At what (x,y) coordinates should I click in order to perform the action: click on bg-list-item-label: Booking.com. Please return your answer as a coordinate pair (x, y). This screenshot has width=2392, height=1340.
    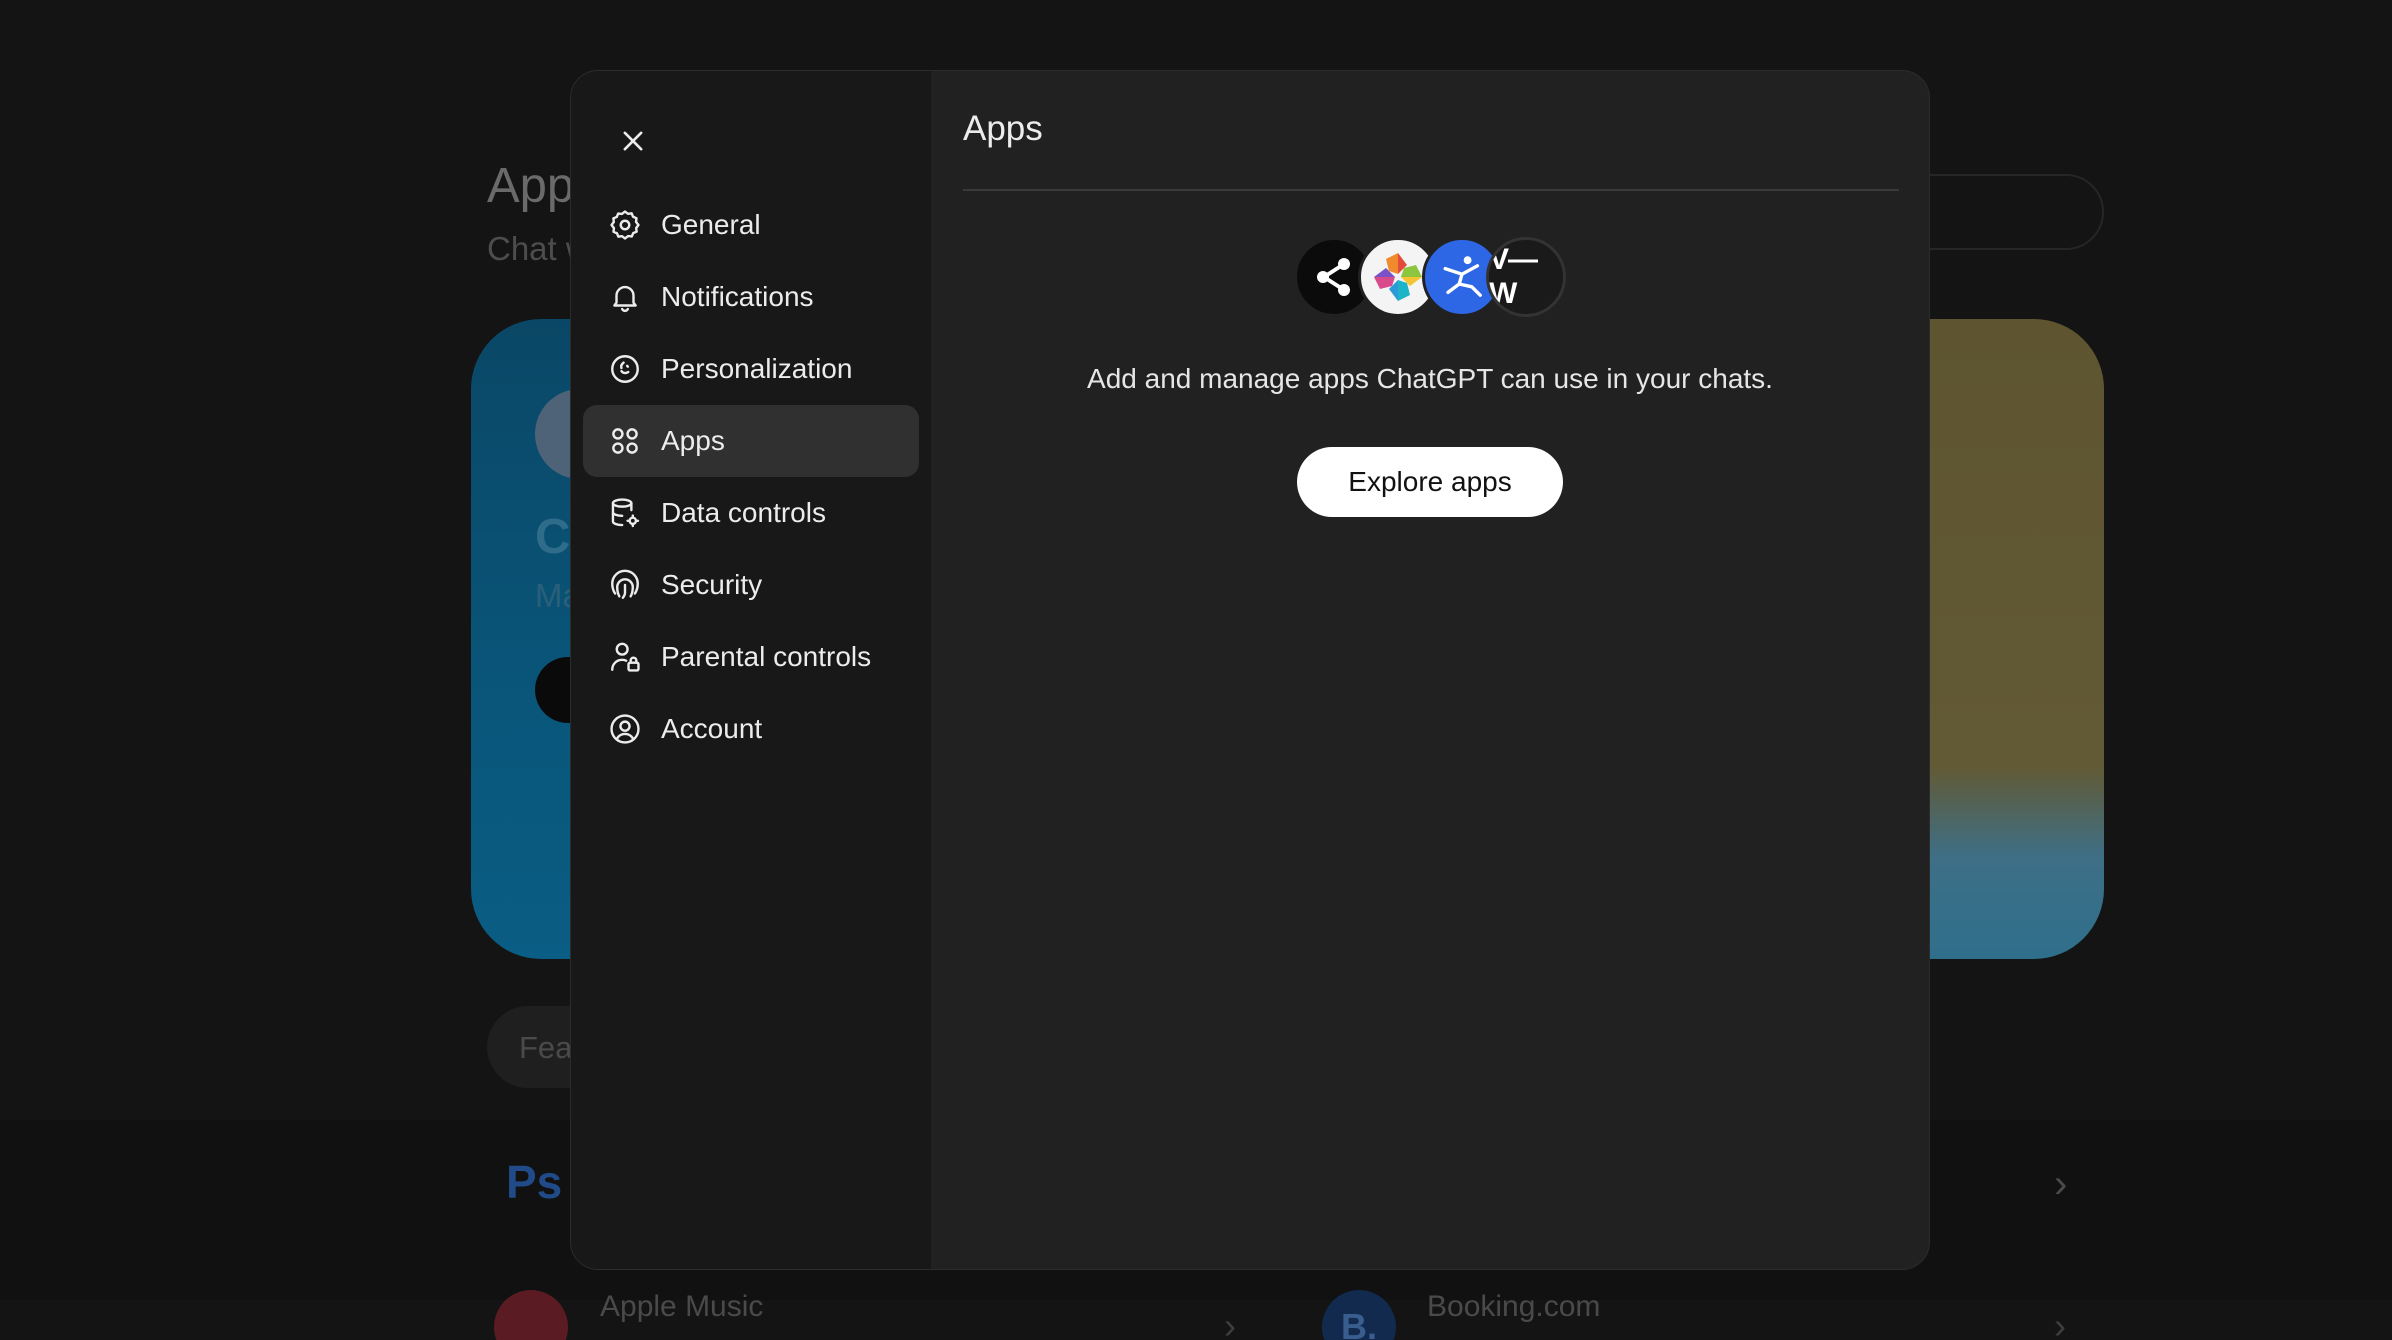
    Looking at the image, I should click on (1514, 1306).